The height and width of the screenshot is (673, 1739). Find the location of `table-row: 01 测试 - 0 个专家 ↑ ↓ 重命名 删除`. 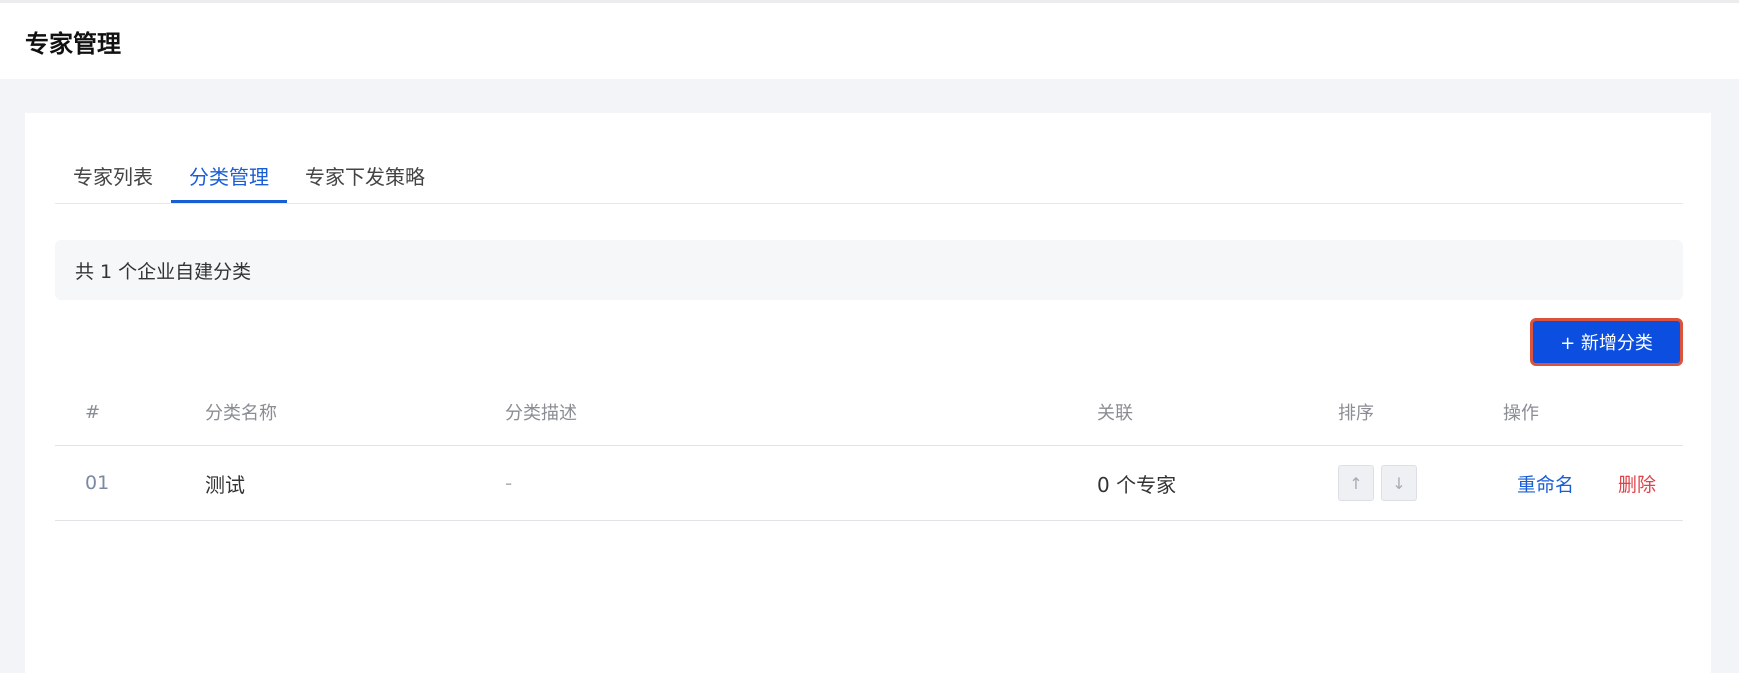

table-row: 01 测试 - 0 个专家 ↑ ↓ 重命名 删除 is located at coordinates (869, 483).